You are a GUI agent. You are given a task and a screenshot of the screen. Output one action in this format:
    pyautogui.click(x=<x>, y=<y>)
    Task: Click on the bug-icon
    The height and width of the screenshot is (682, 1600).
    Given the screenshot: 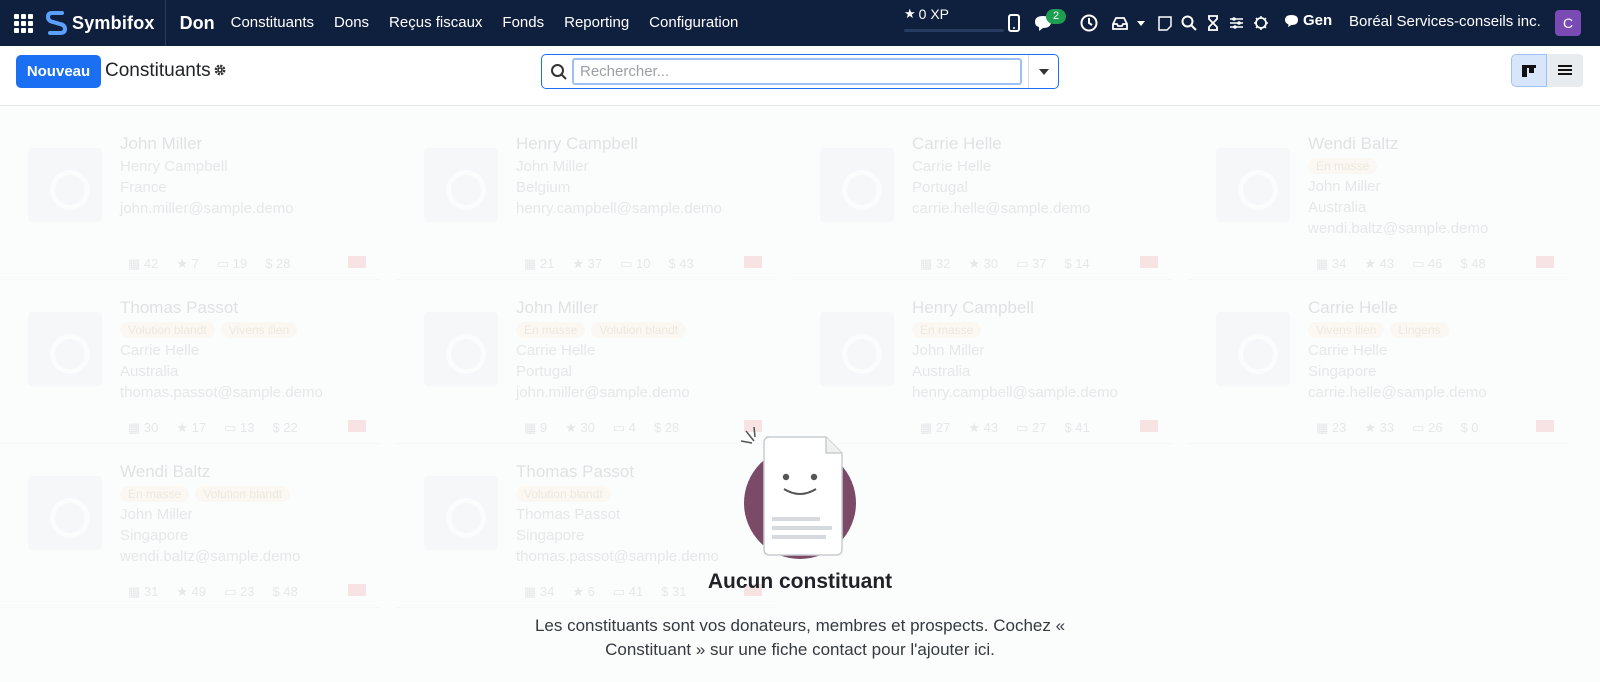 What is the action you would take?
    pyautogui.click(x=1261, y=23)
    